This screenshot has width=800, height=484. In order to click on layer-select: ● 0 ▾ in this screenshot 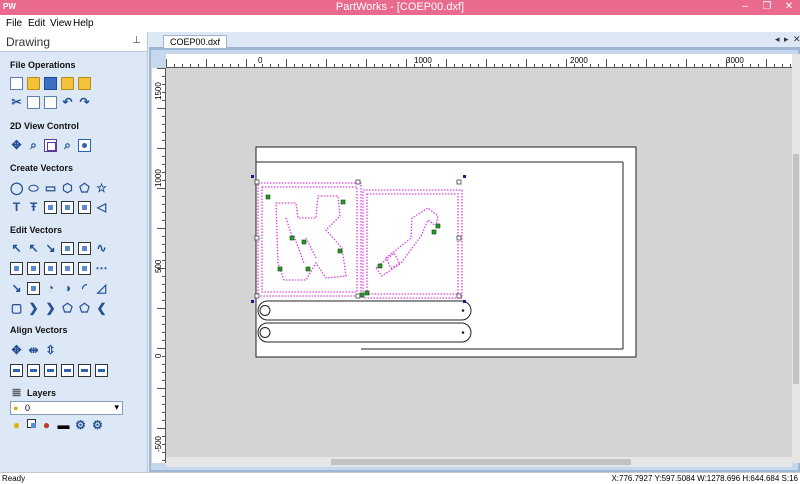, I will do `click(66, 408)`.